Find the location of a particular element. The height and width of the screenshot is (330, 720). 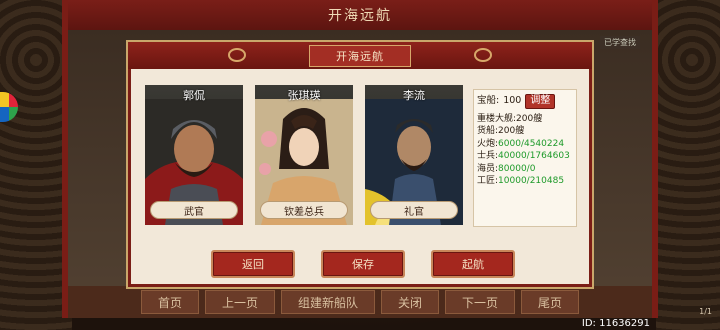

officer-role-button: 钦差总兵 is located at coordinates (304, 210).